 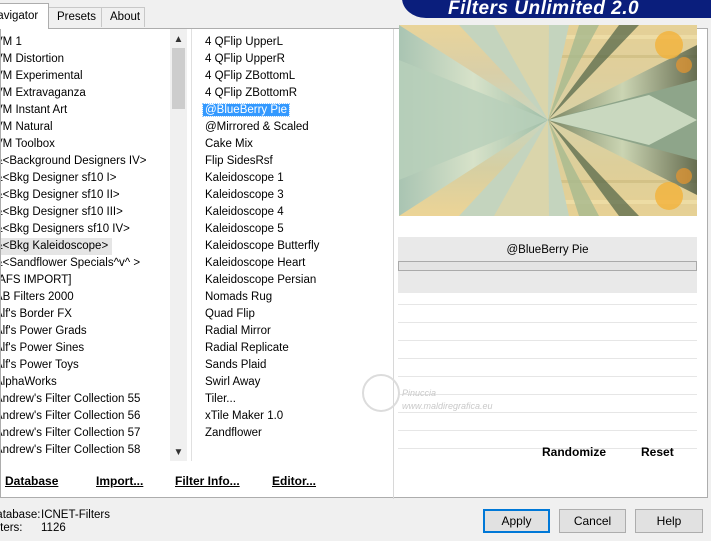 I want to click on filter-item-label: 4 QFlip UpperR, so click(x=245, y=59).